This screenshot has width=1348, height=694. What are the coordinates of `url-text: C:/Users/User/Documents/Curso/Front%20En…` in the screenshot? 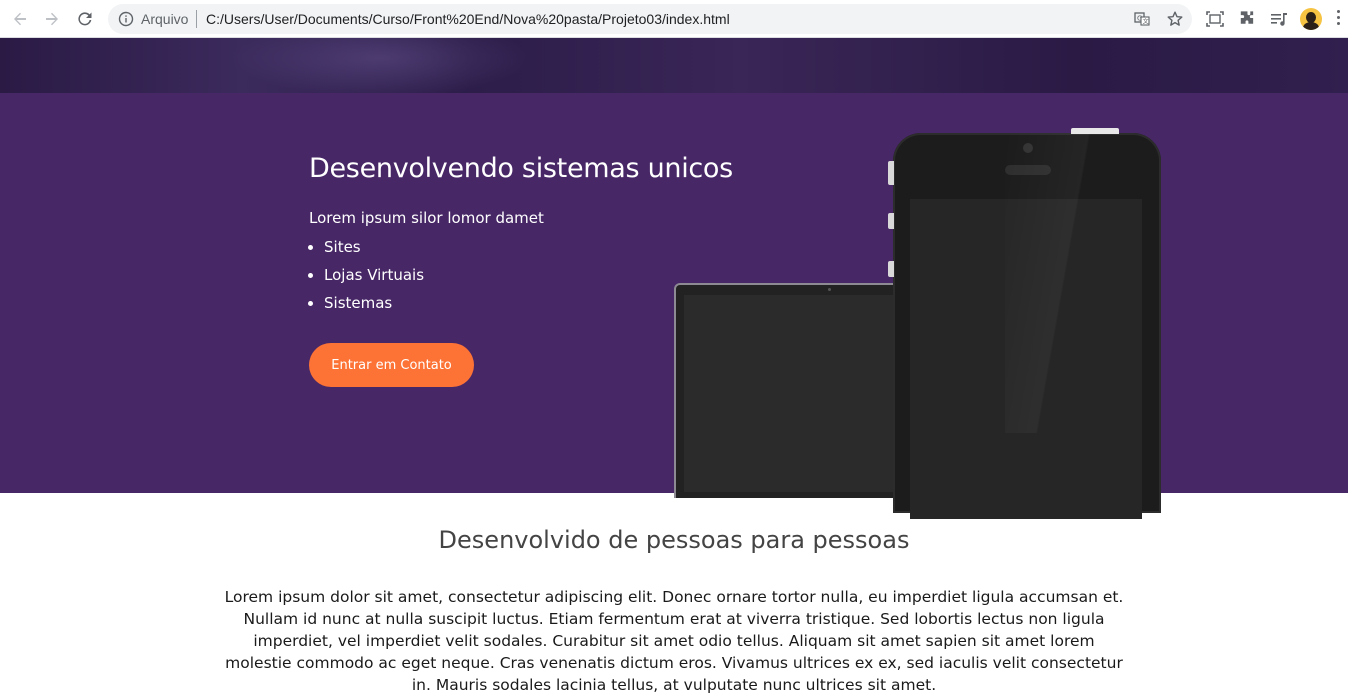 It's located at (468, 19).